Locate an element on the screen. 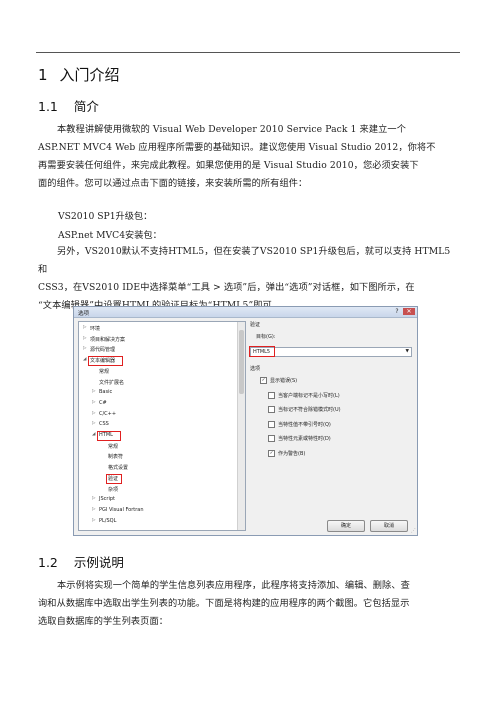  validation-checkbox: ✓ 作为警告(B) is located at coordinates (287, 453).